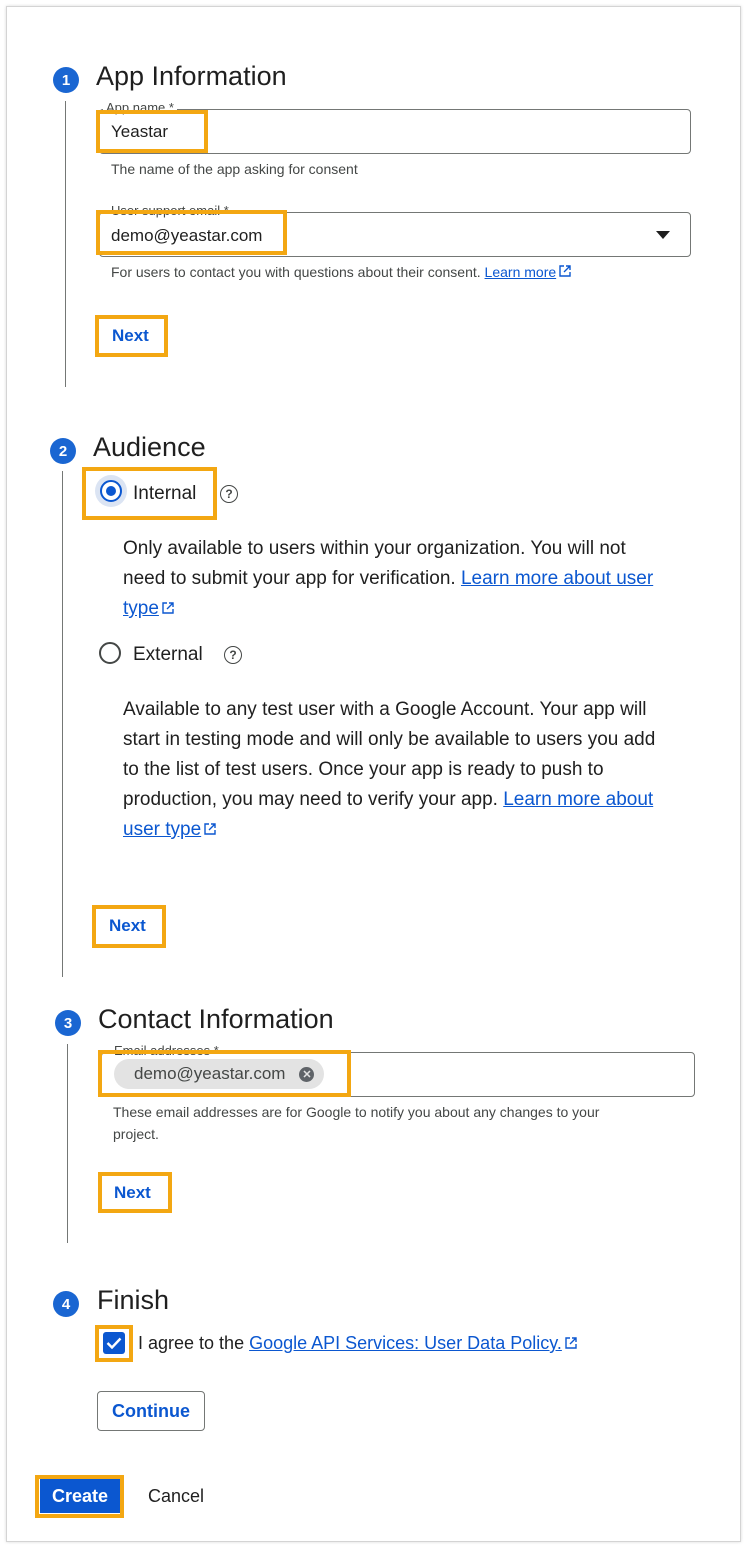 The width and height of the screenshot is (747, 1548). I want to click on helper-line: project., so click(136, 1134).